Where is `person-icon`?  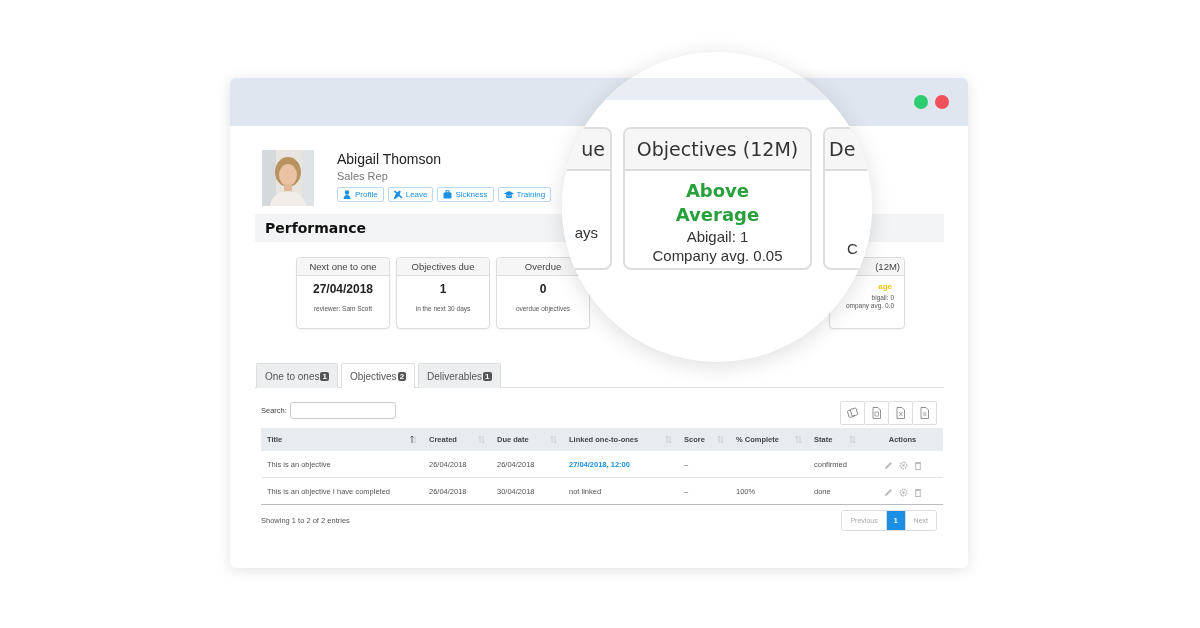
person-icon is located at coordinates (347, 194).